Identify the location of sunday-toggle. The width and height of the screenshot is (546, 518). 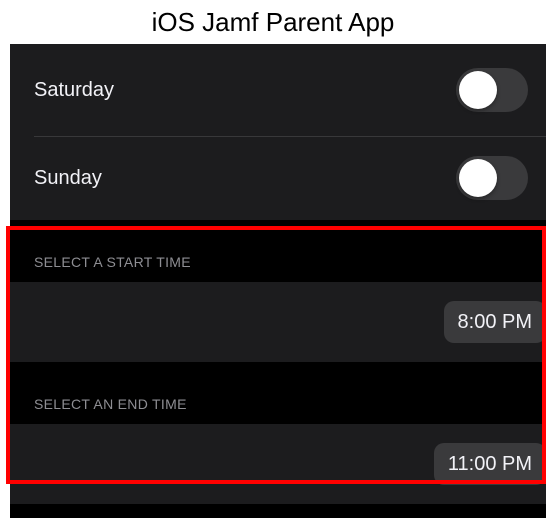
(492, 177).